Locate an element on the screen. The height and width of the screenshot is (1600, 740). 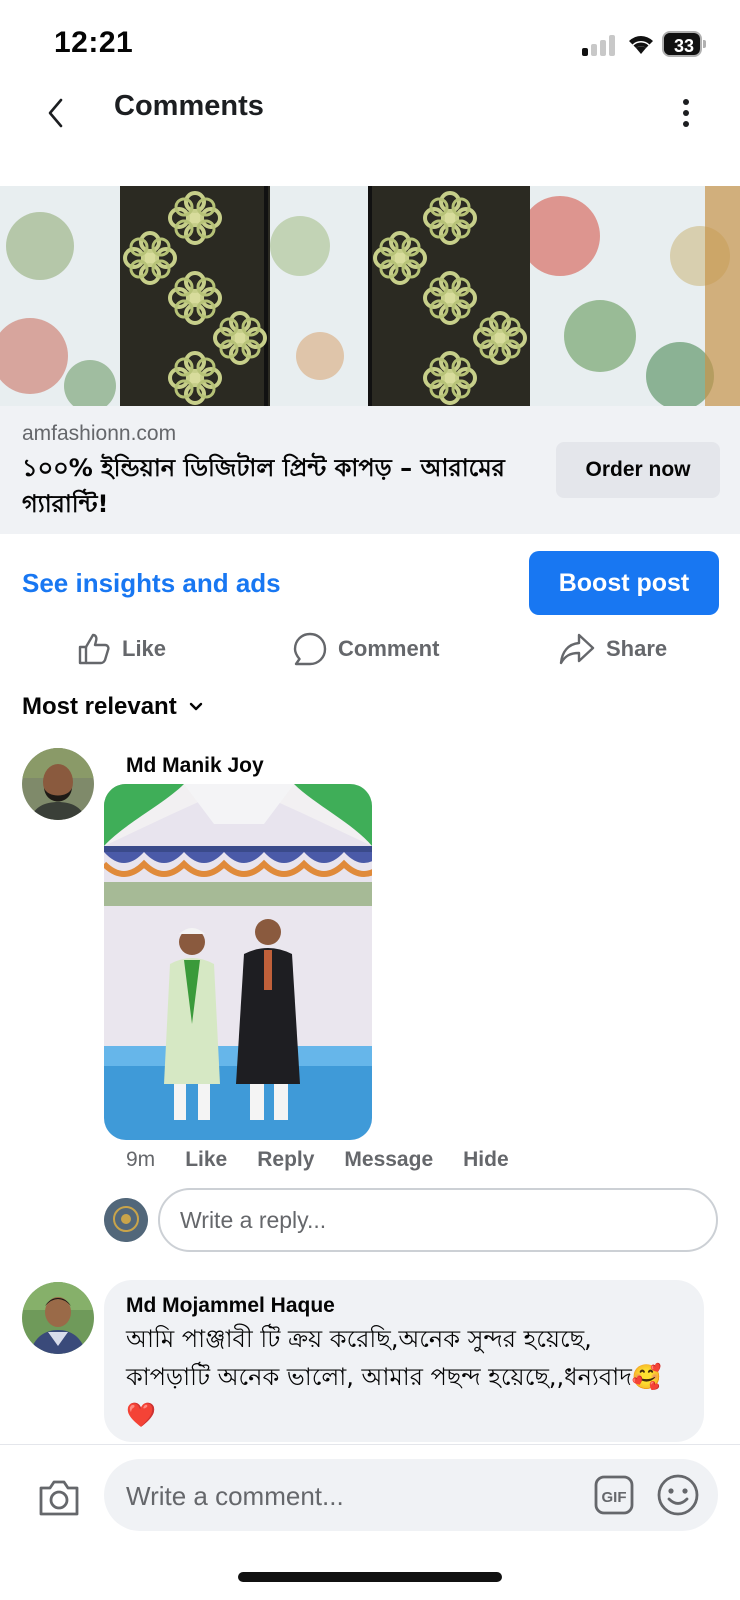
page-logo-image is located at coordinates (126, 1220).